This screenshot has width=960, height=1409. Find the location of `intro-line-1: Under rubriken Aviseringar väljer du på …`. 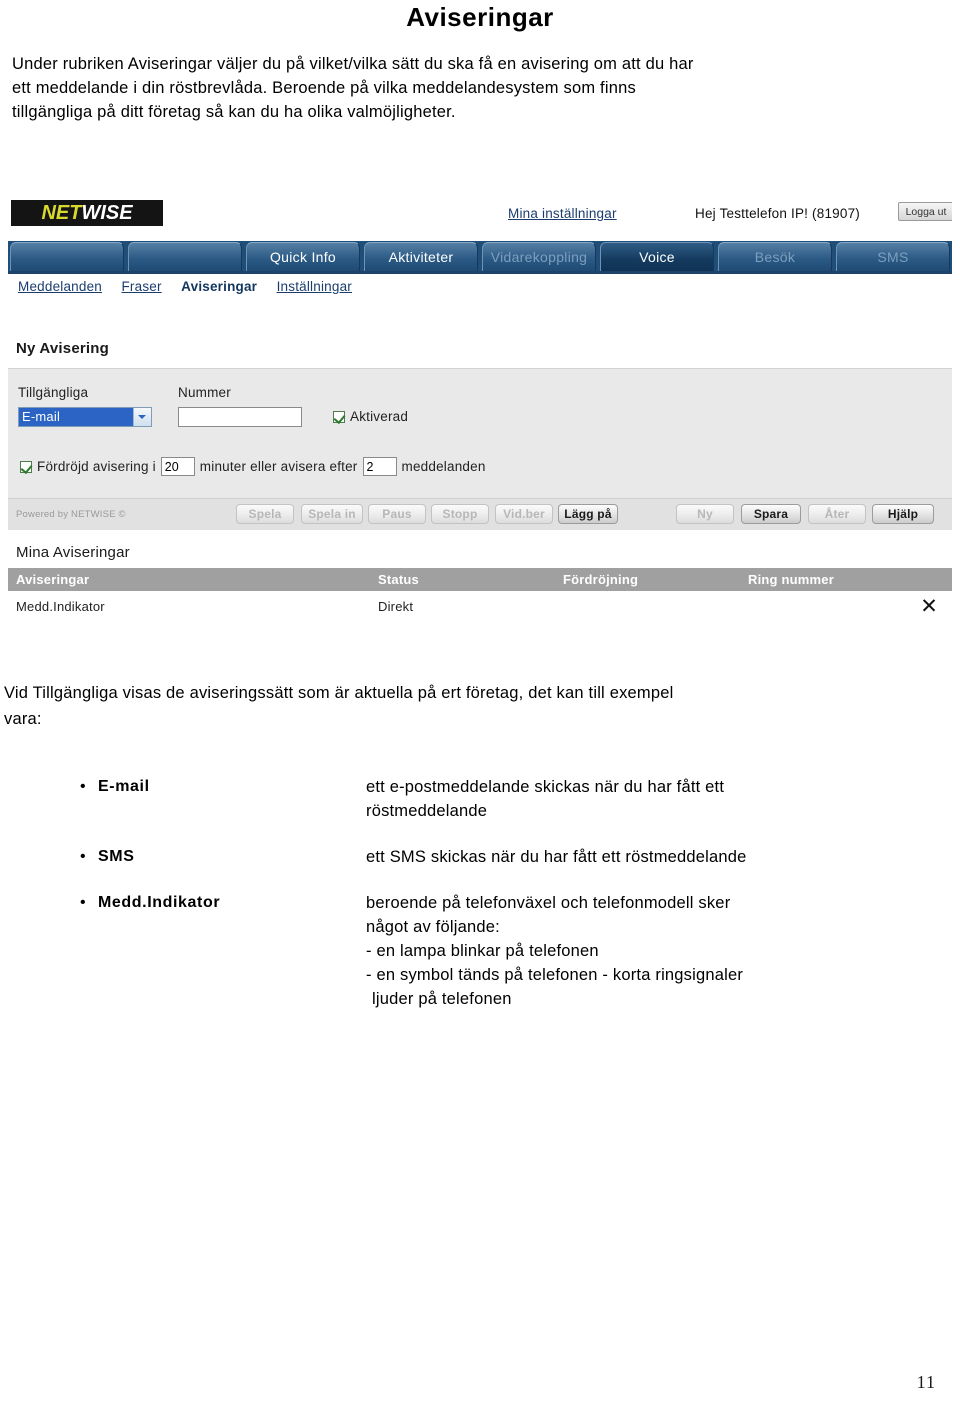

intro-line-1: Under rubriken Aviseringar väljer du på … is located at coordinates (353, 64).